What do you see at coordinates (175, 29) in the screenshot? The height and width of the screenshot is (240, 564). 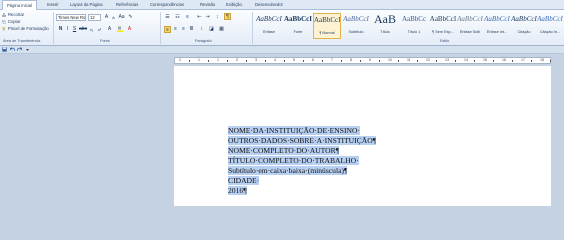 I see `align-center-icon: ≡` at bounding box center [175, 29].